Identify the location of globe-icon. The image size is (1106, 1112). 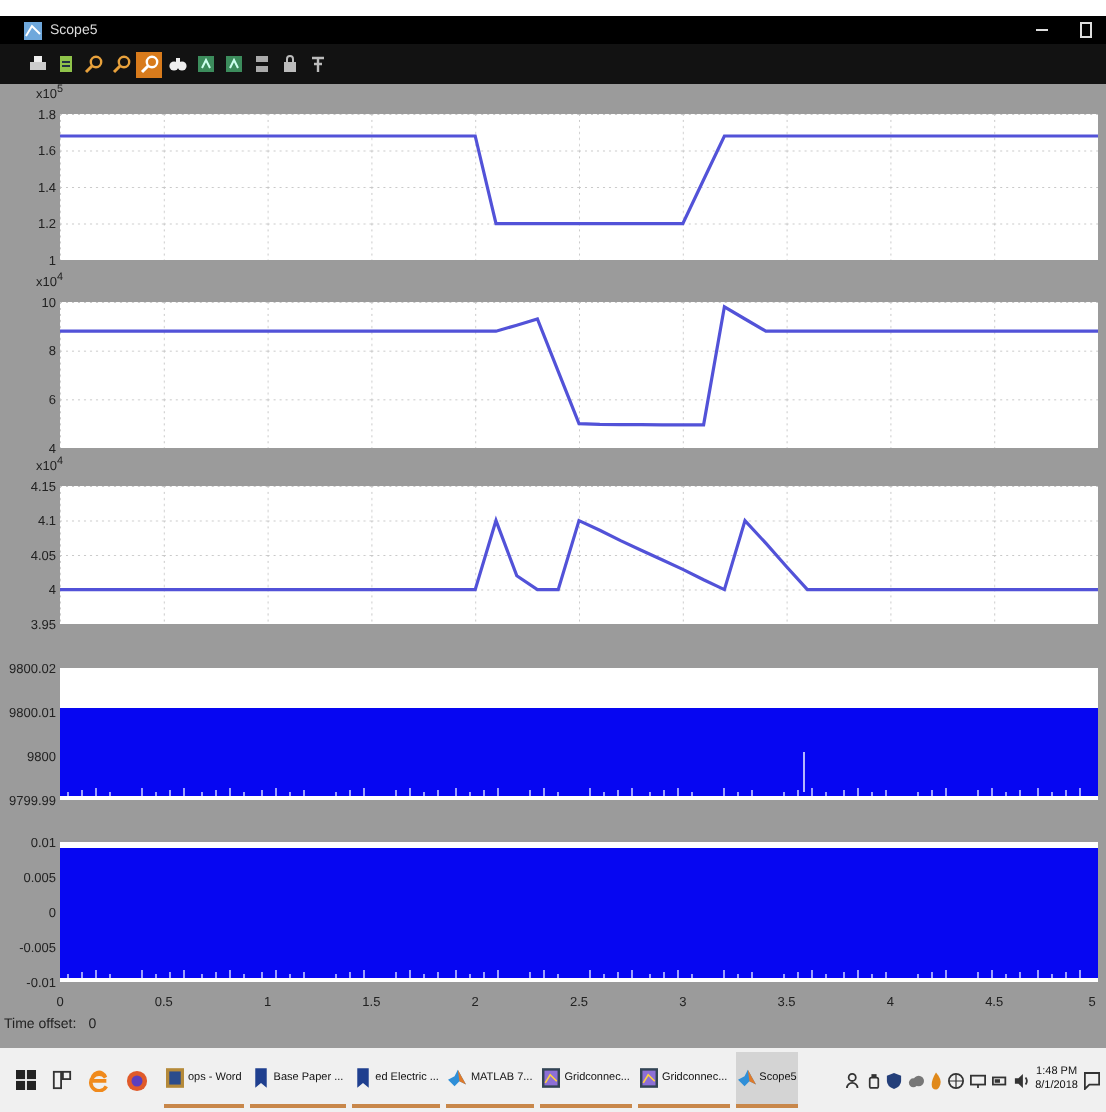
(955, 1080).